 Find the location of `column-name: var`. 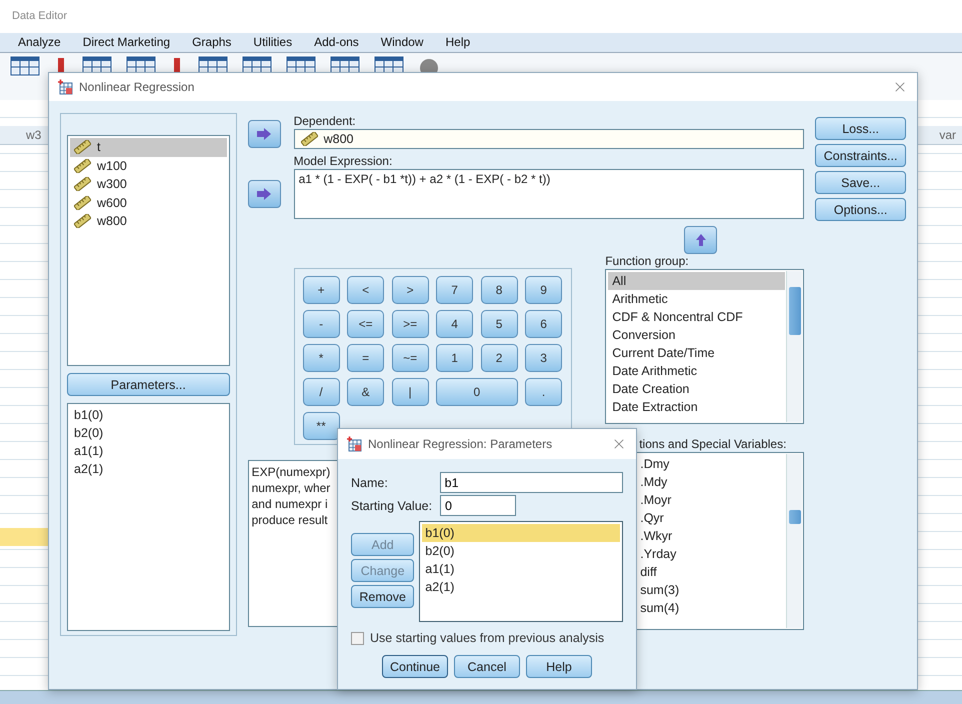

column-name: var is located at coordinates (947, 136).